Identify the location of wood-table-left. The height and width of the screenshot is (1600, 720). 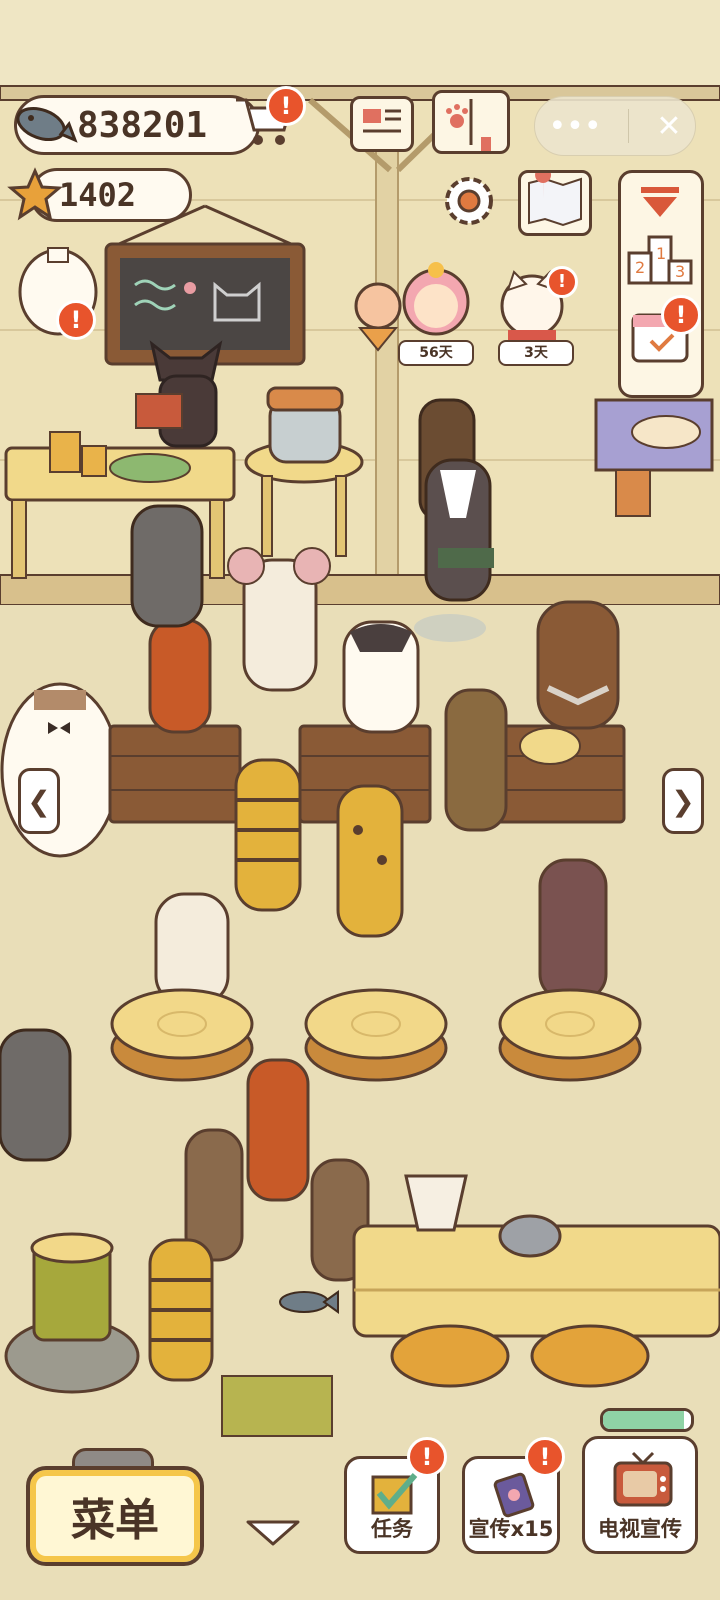
(175, 774).